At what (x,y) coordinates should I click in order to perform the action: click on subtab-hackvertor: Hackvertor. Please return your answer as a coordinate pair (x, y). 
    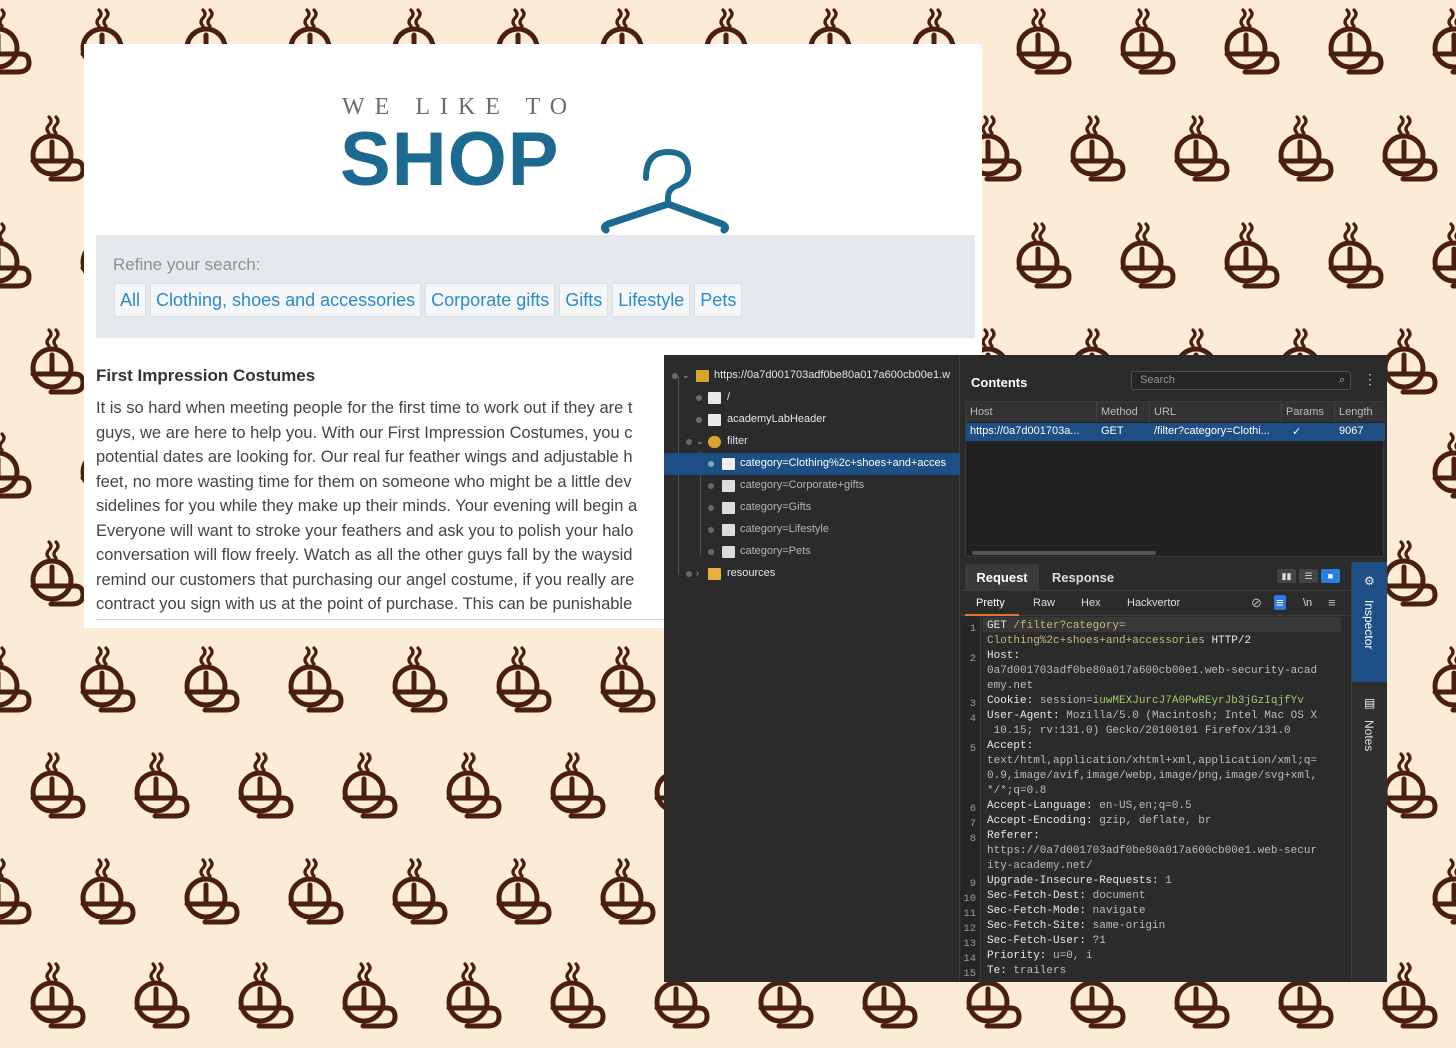
    Looking at the image, I should click on (1153, 603).